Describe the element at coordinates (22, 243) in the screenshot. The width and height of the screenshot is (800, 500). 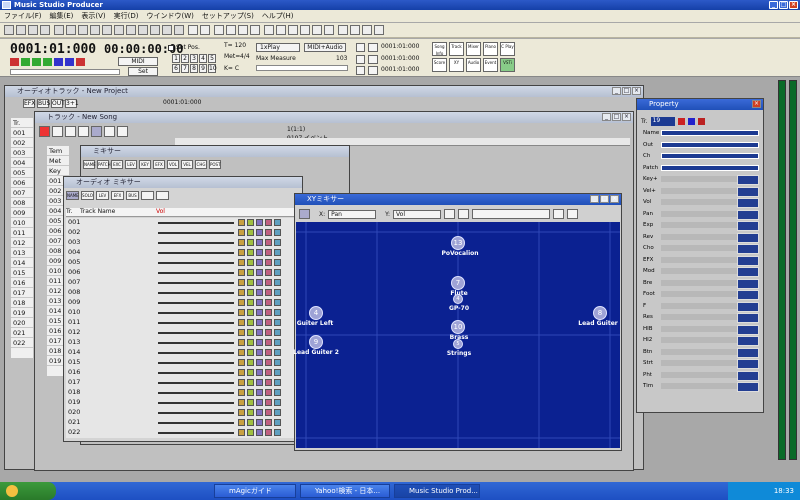
I see `list-item: 012` at that location.